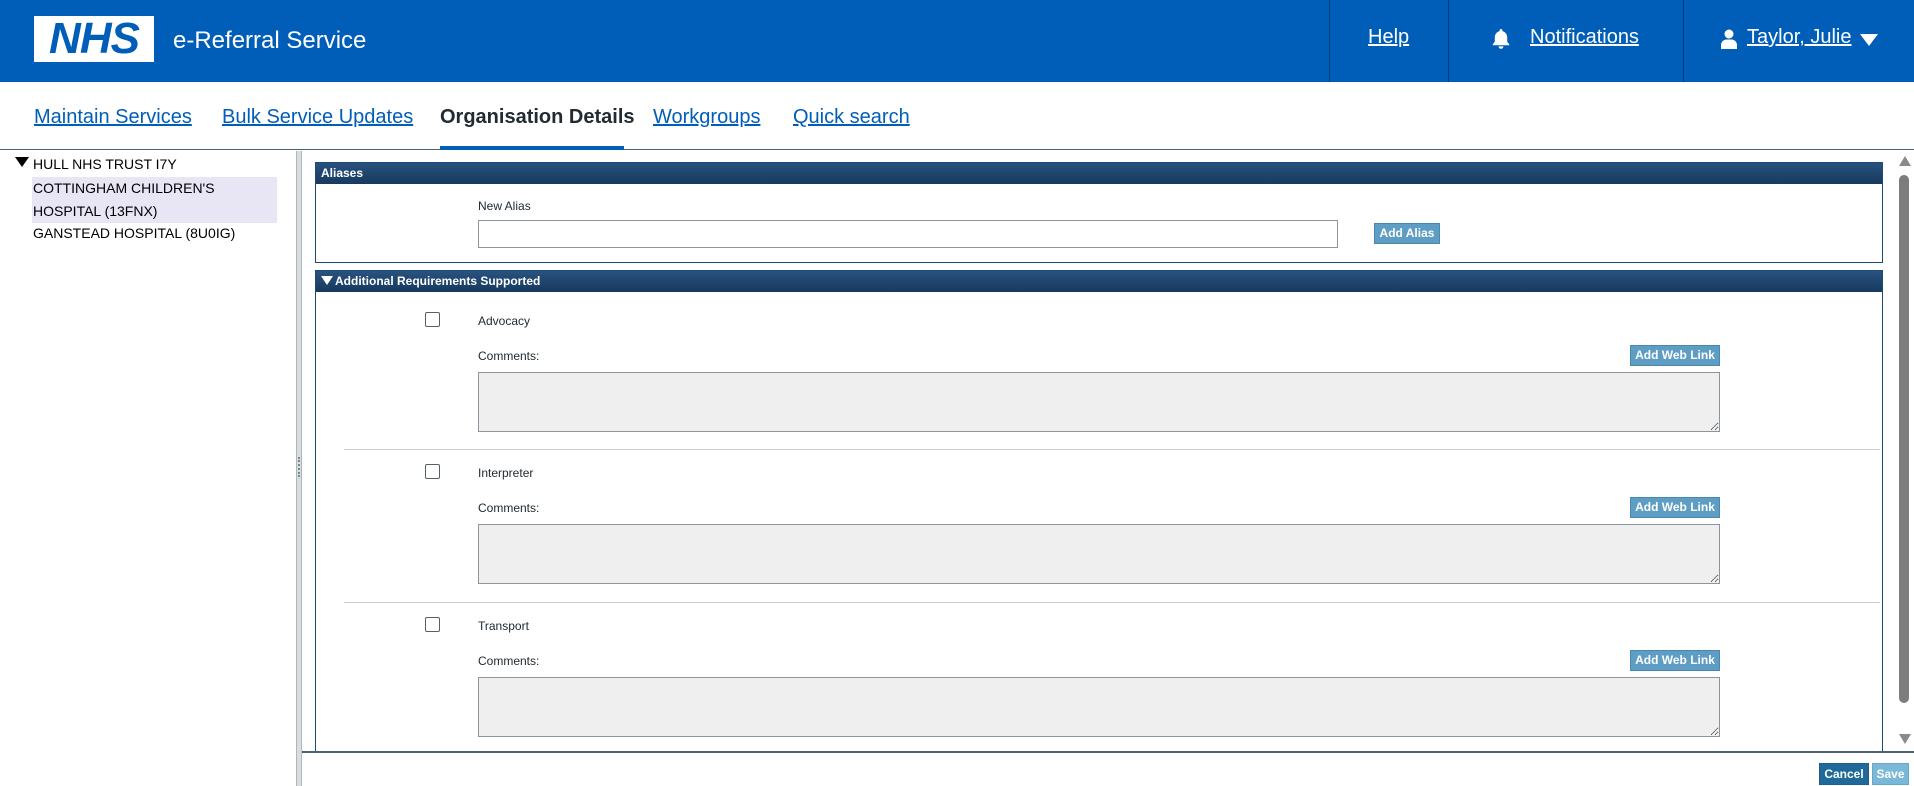 The height and width of the screenshot is (786, 1914). I want to click on scroll-up-icon, so click(1905, 161).